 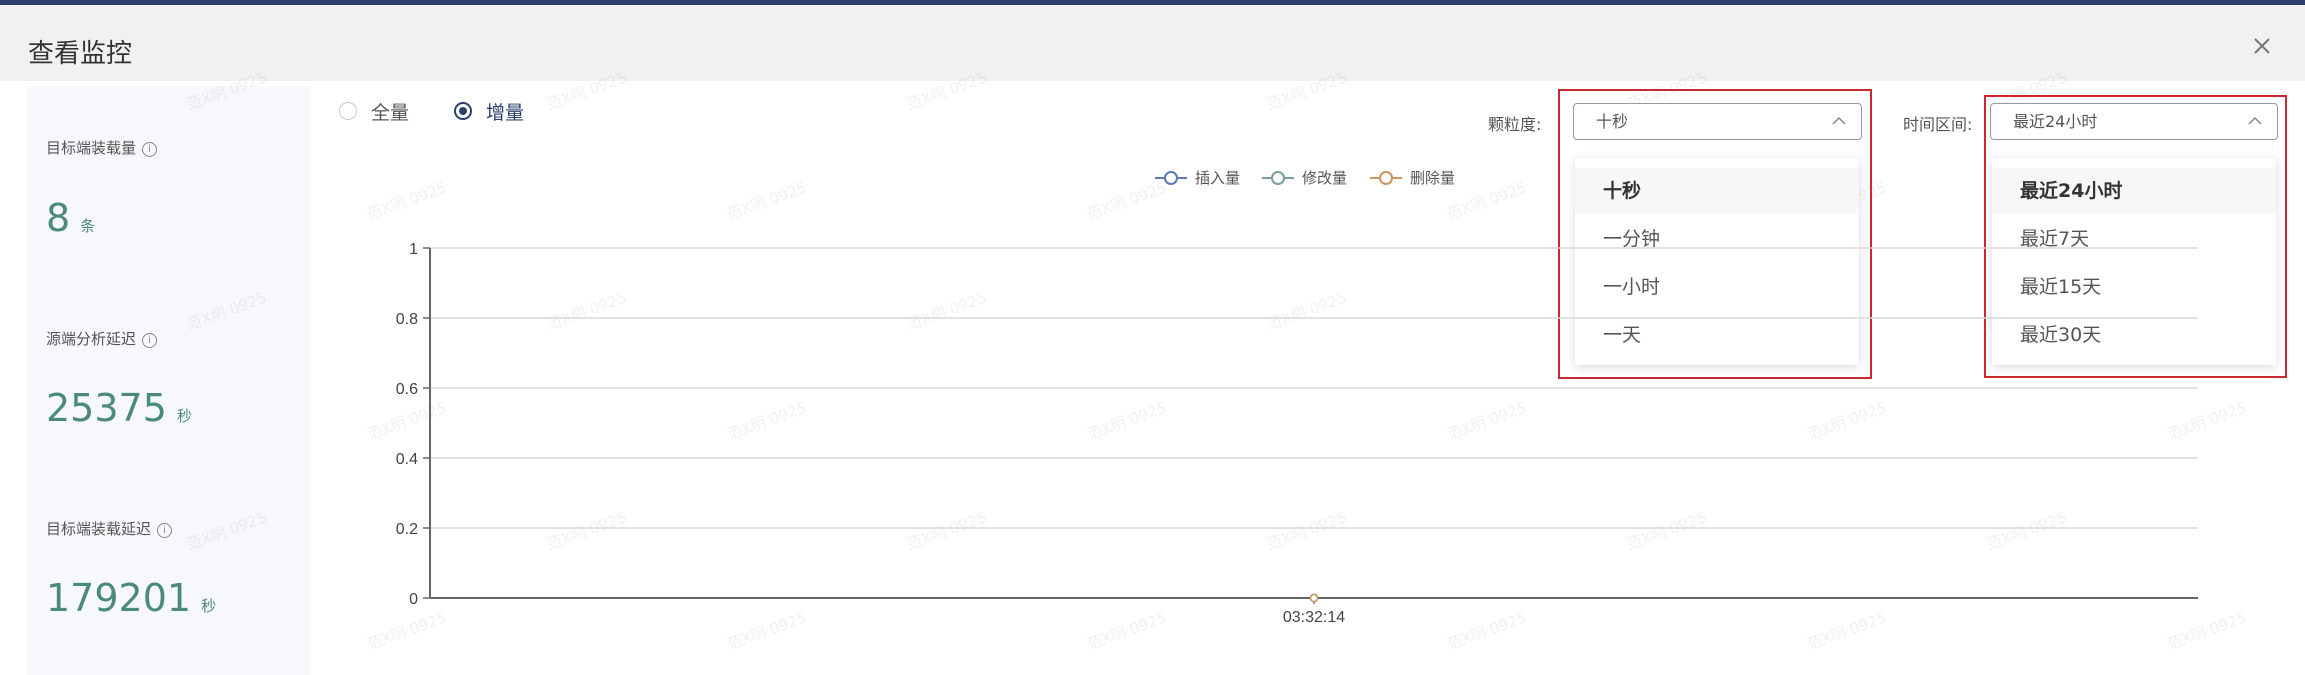 I want to click on y-tick-label: 0, so click(x=413, y=599).